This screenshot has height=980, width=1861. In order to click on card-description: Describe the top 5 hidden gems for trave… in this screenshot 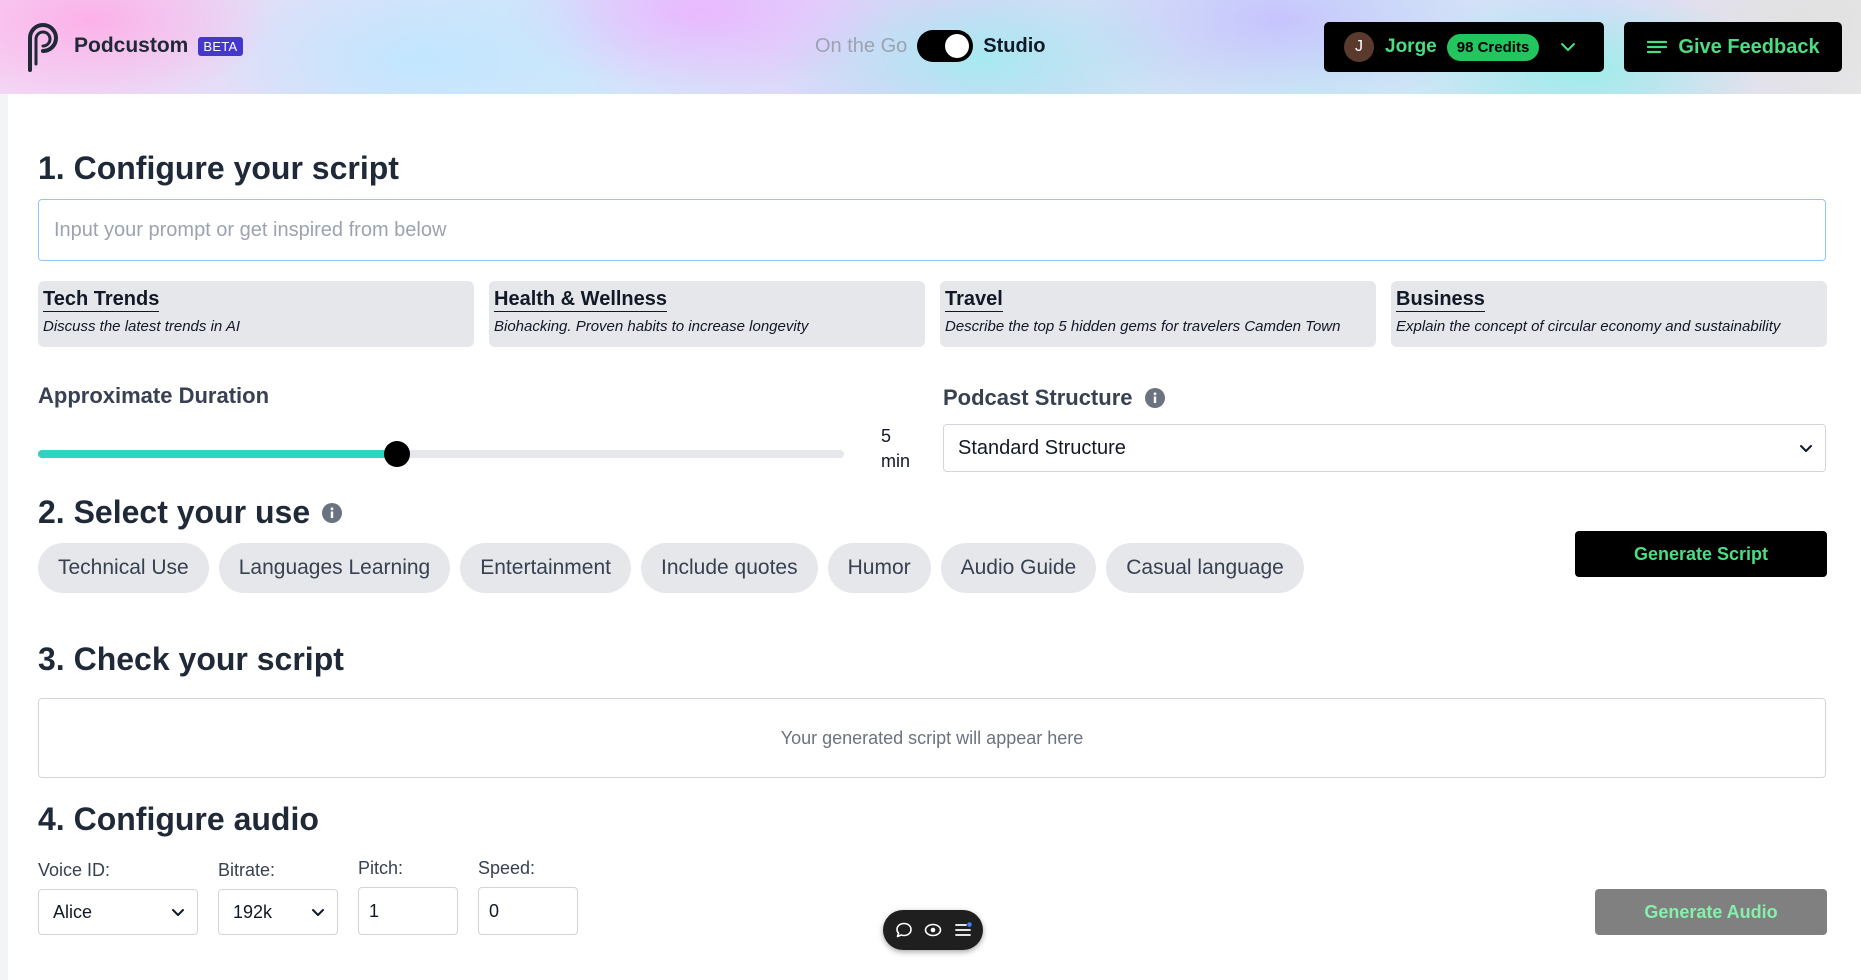, I will do `click(1143, 326)`.